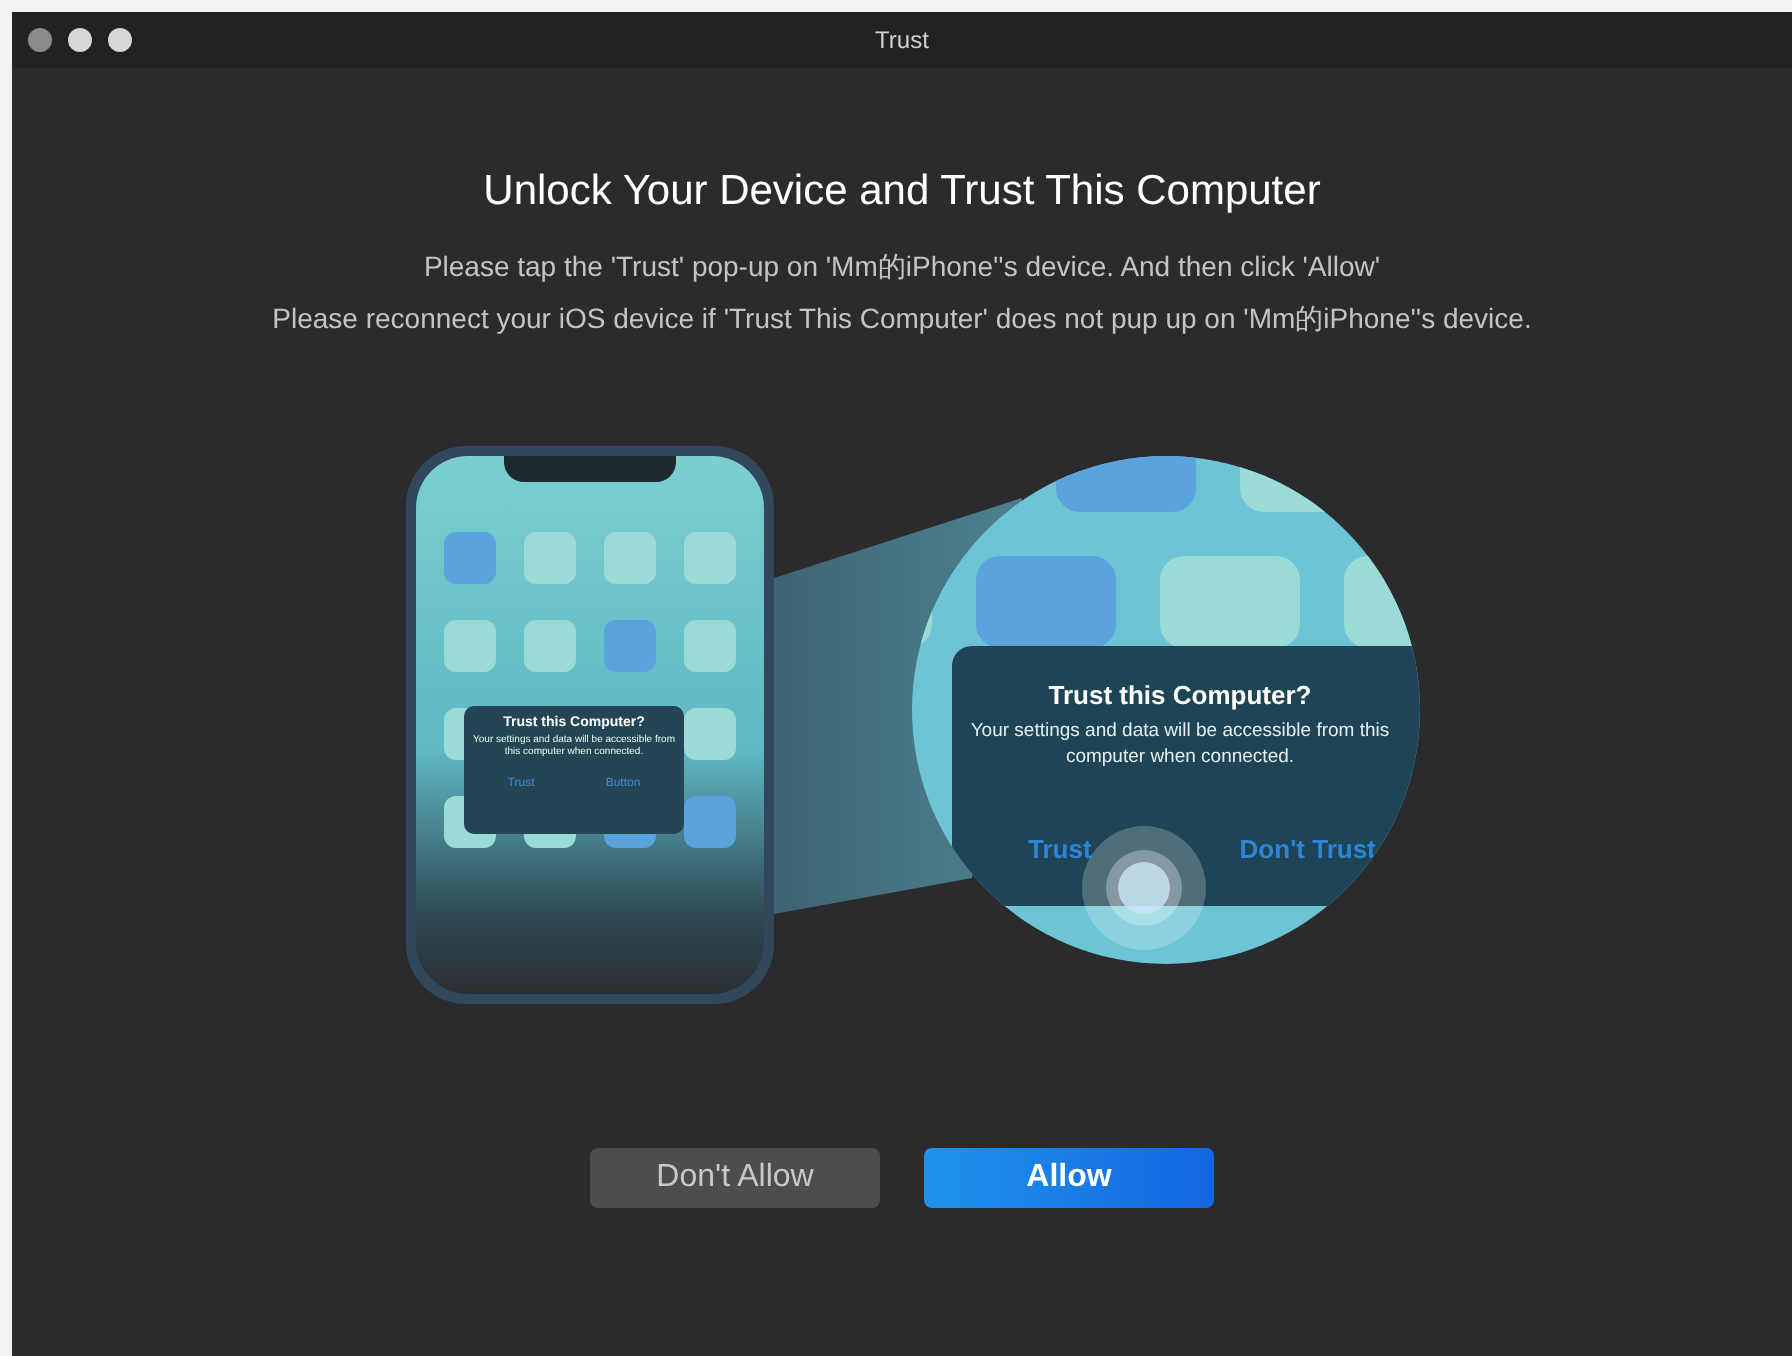  What do you see at coordinates (902, 192) in the screenshot?
I see `heading: Unlock Your Device and Trust This Computer` at bounding box center [902, 192].